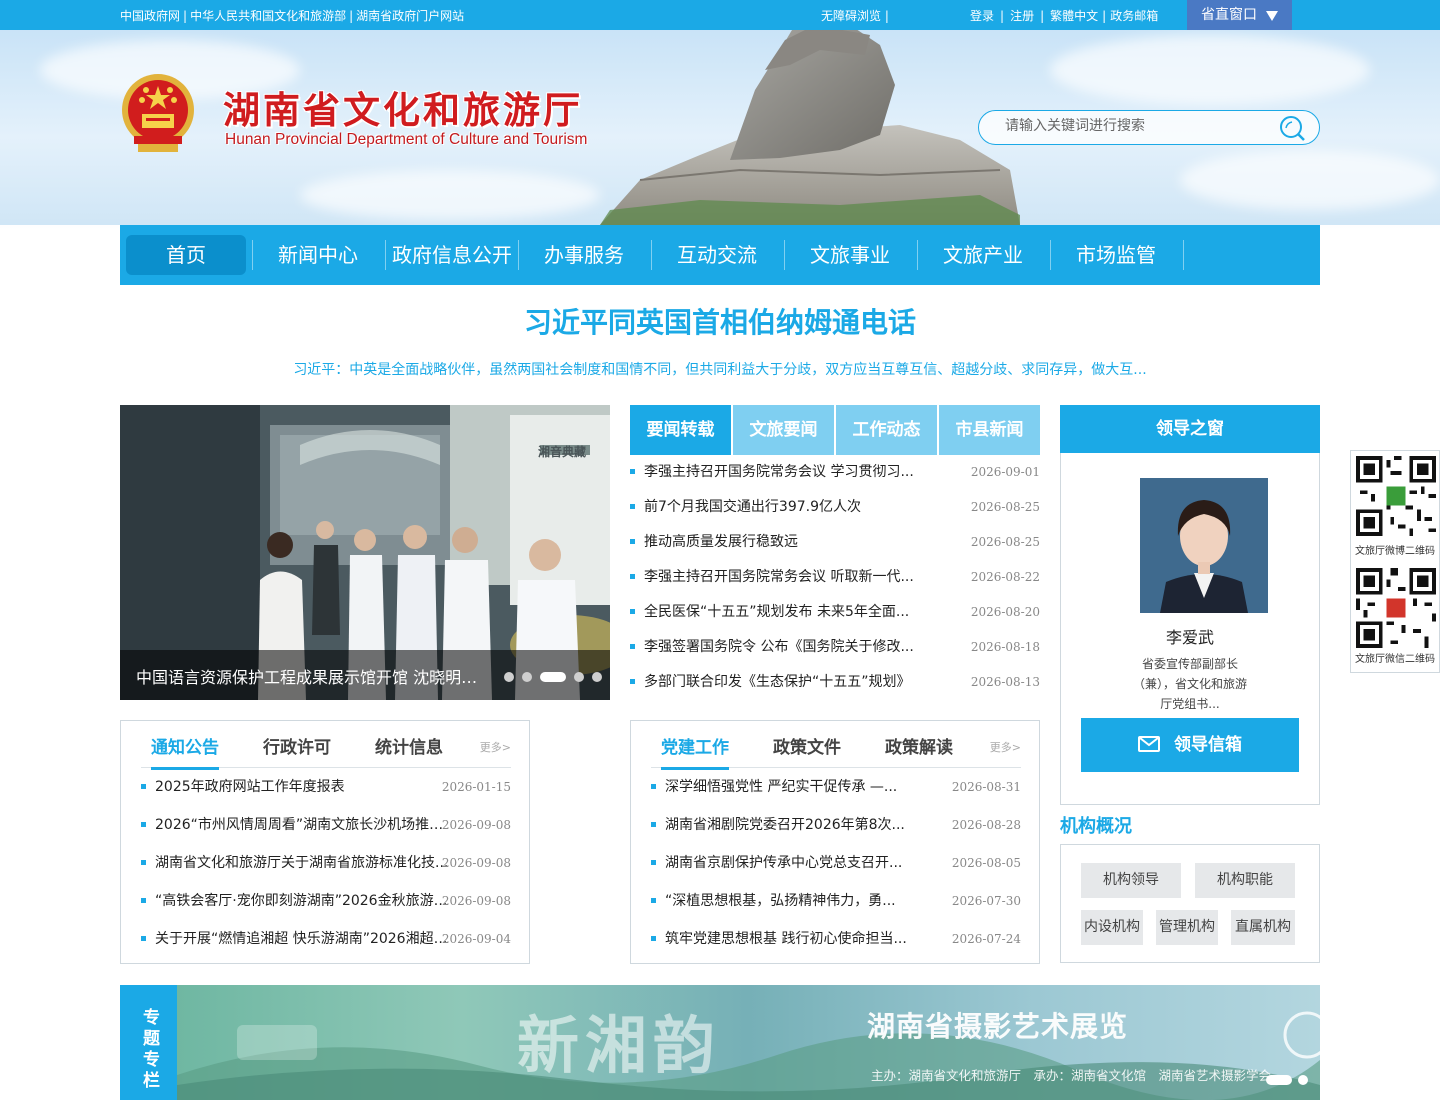 The image size is (1440, 1100). What do you see at coordinates (318, 255) in the screenshot?
I see `nav-news-center: 新闻中心` at bounding box center [318, 255].